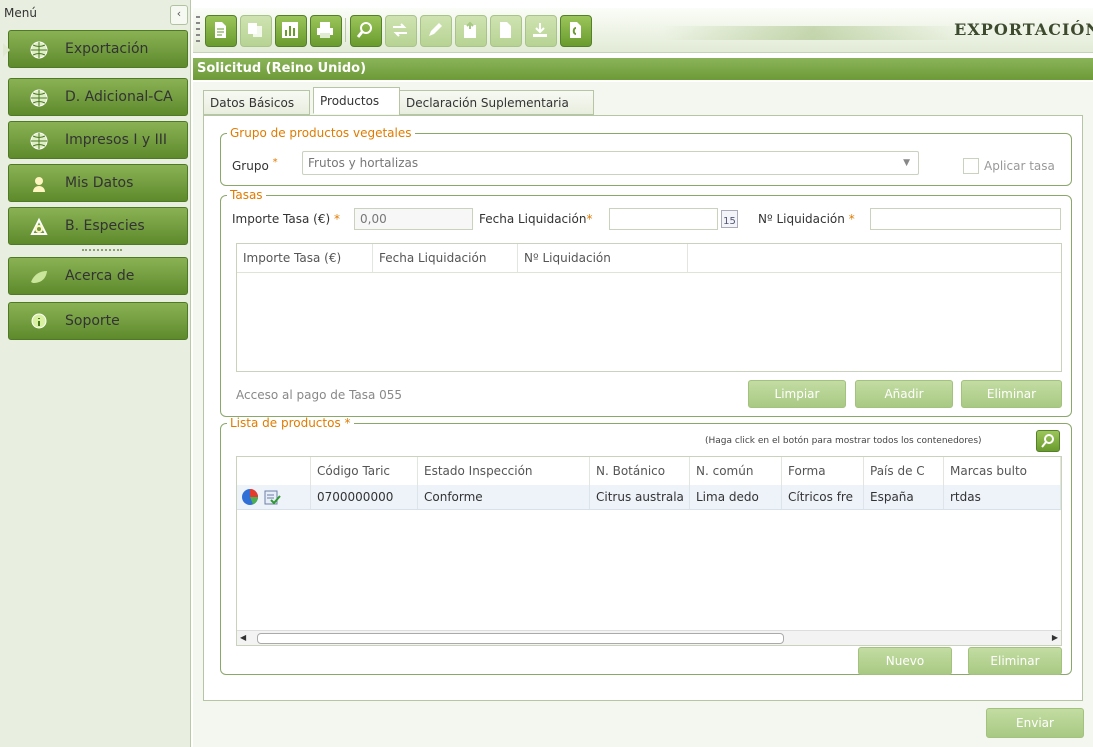 The height and width of the screenshot is (747, 1093). I want to click on chart-icon, so click(291, 31).